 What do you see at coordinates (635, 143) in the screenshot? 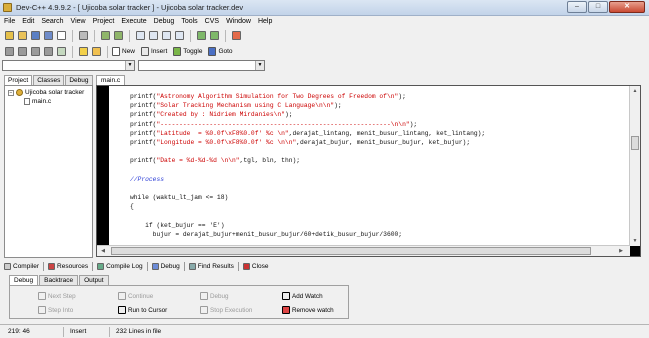
I see `vertical-scroll-thumb` at bounding box center [635, 143].